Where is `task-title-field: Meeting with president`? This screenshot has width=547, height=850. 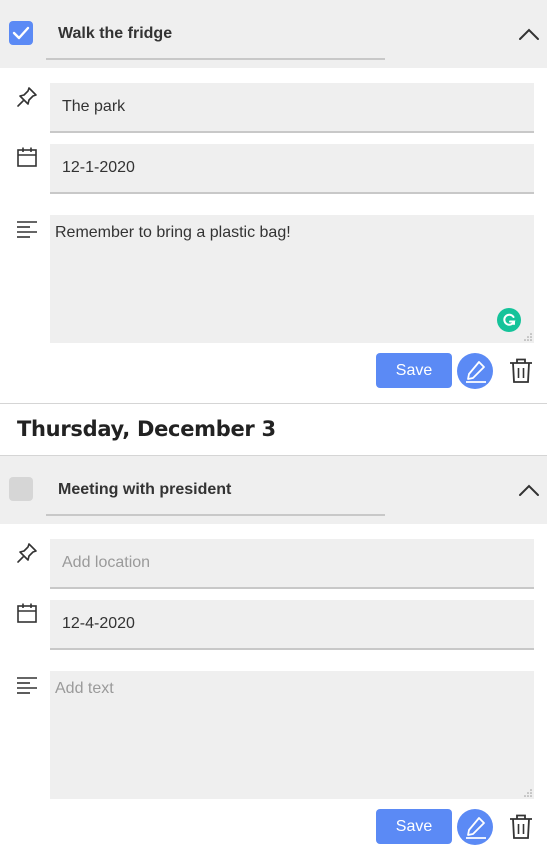
task-title-field: Meeting with president is located at coordinates (215, 493).